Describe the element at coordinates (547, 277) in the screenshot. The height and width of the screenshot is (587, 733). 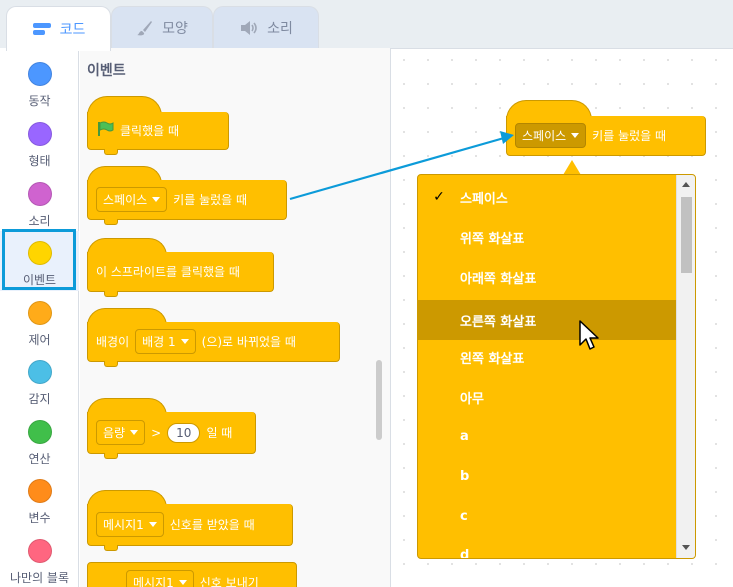
I see `dropdown-item: 아래쪽 화살표` at that location.